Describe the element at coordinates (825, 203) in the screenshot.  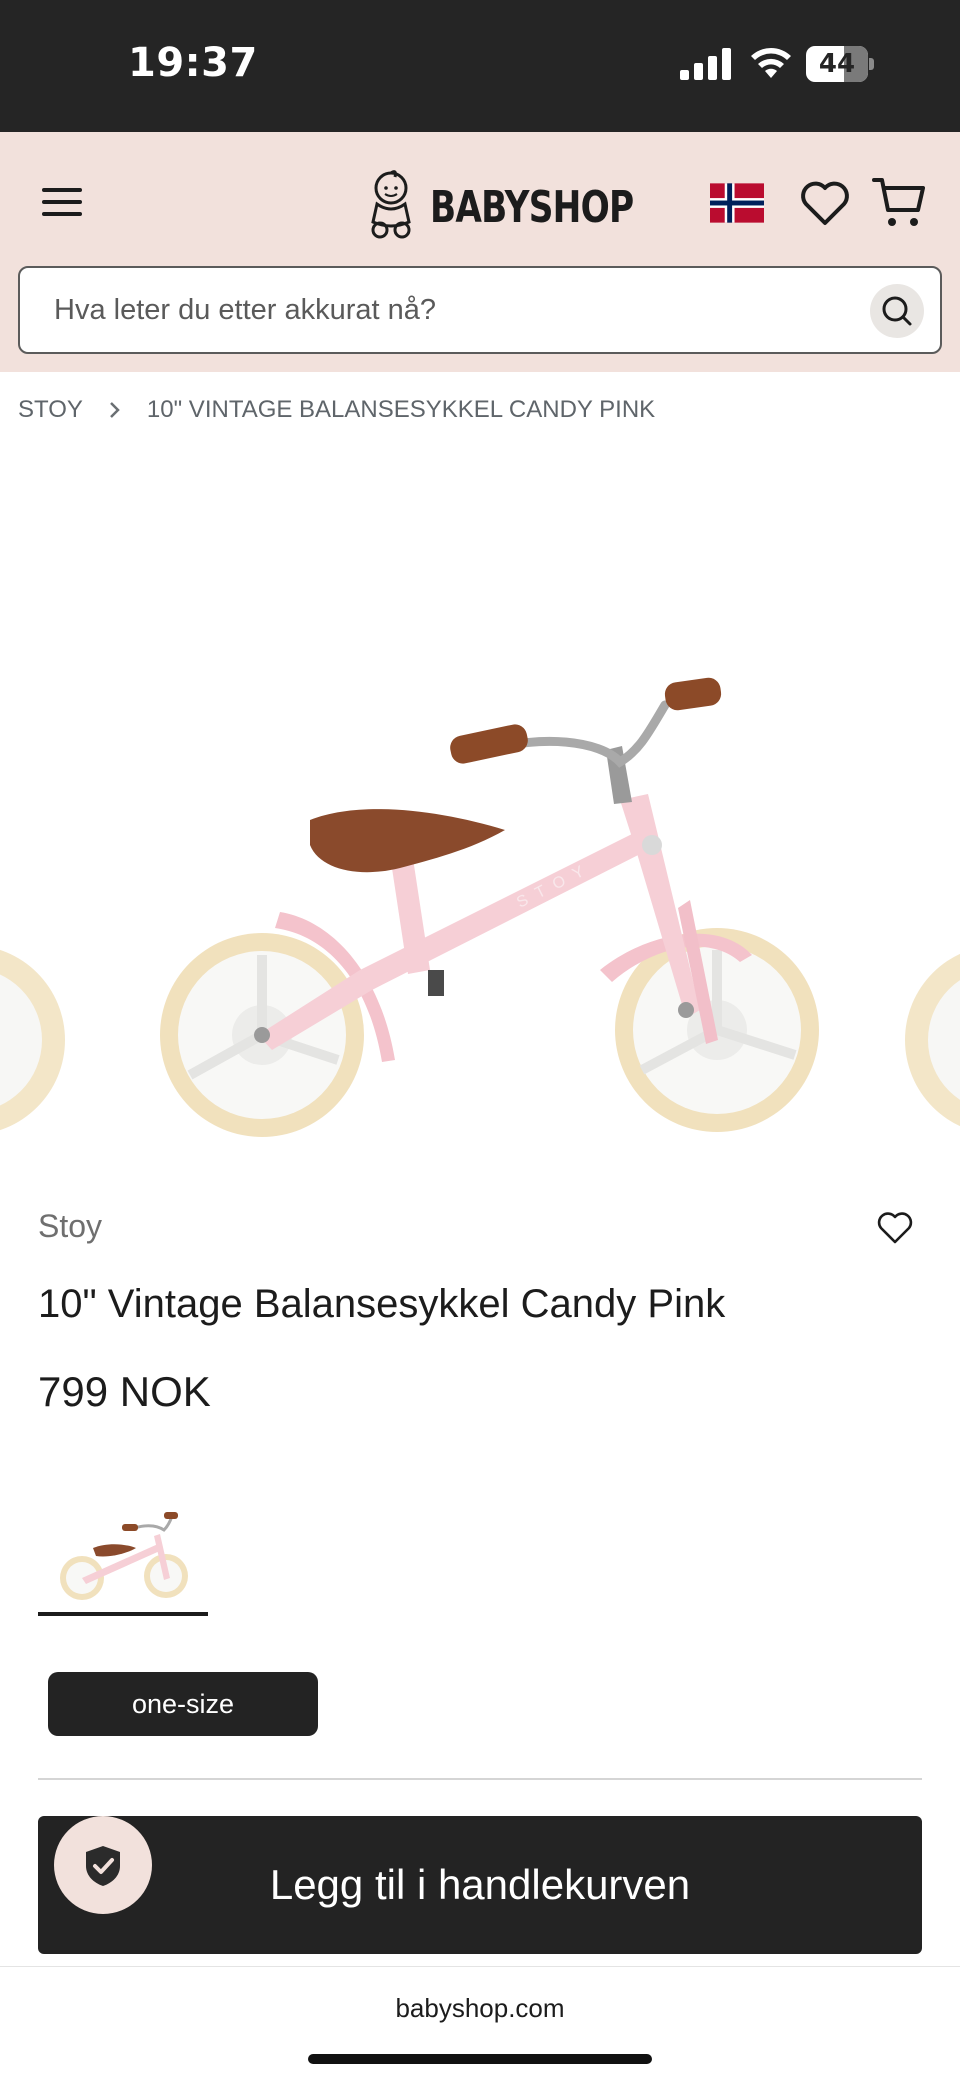
I see `heart-icon` at that location.